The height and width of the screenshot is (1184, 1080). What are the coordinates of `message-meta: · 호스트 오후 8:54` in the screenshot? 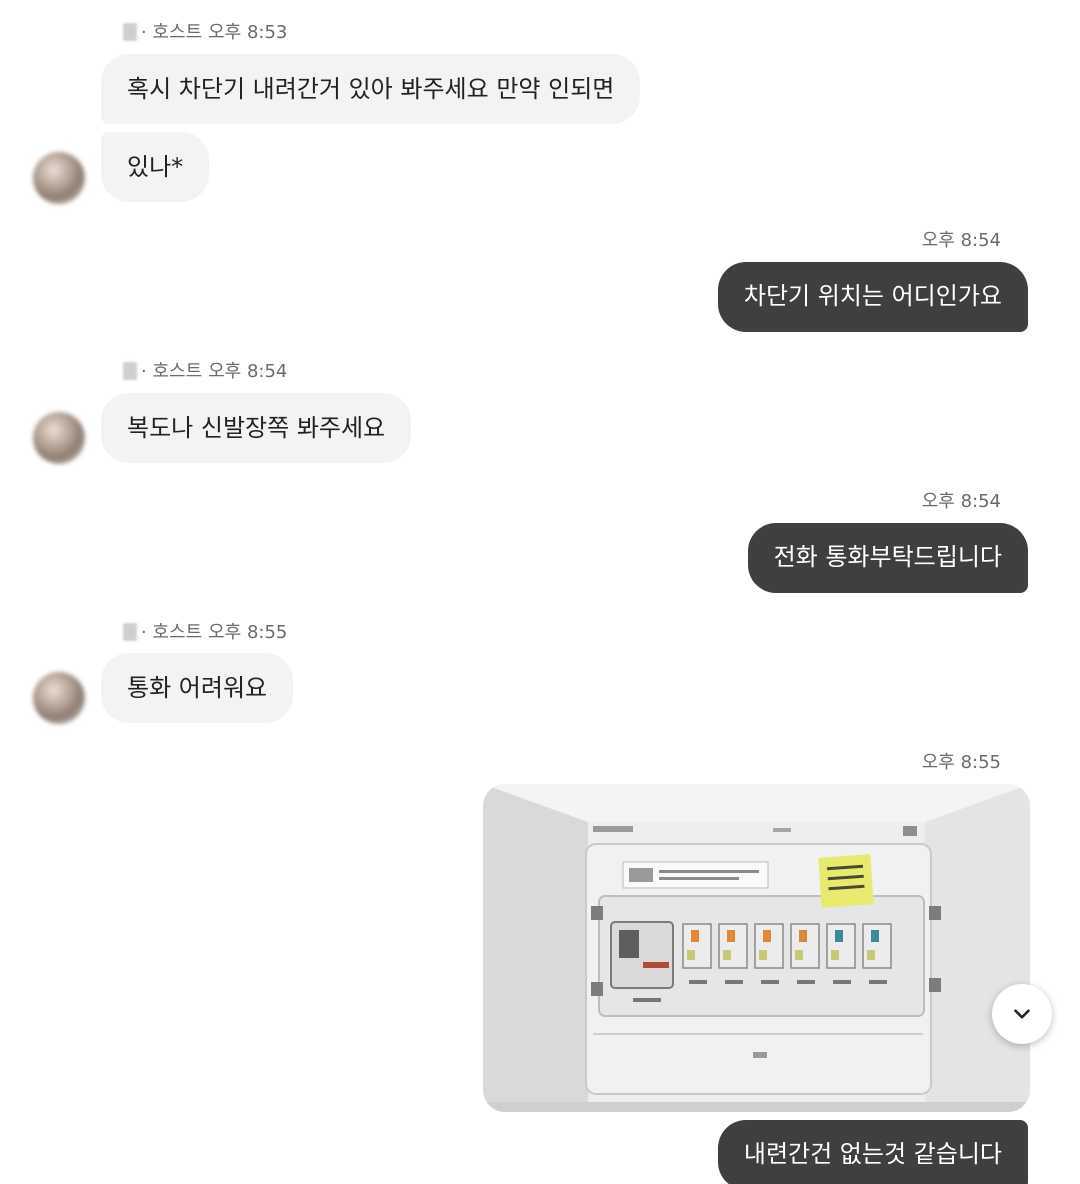 It's located at (205, 372).